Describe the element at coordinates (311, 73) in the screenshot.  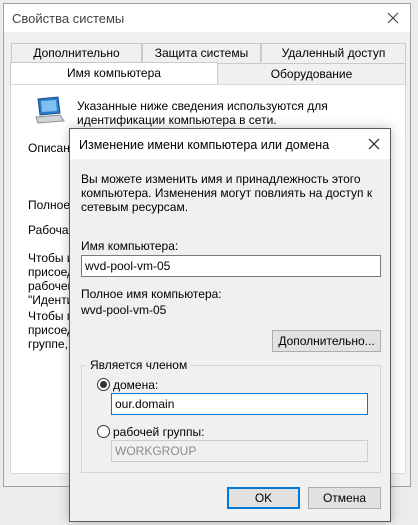
I see `tab-hardware: Оборудование` at that location.